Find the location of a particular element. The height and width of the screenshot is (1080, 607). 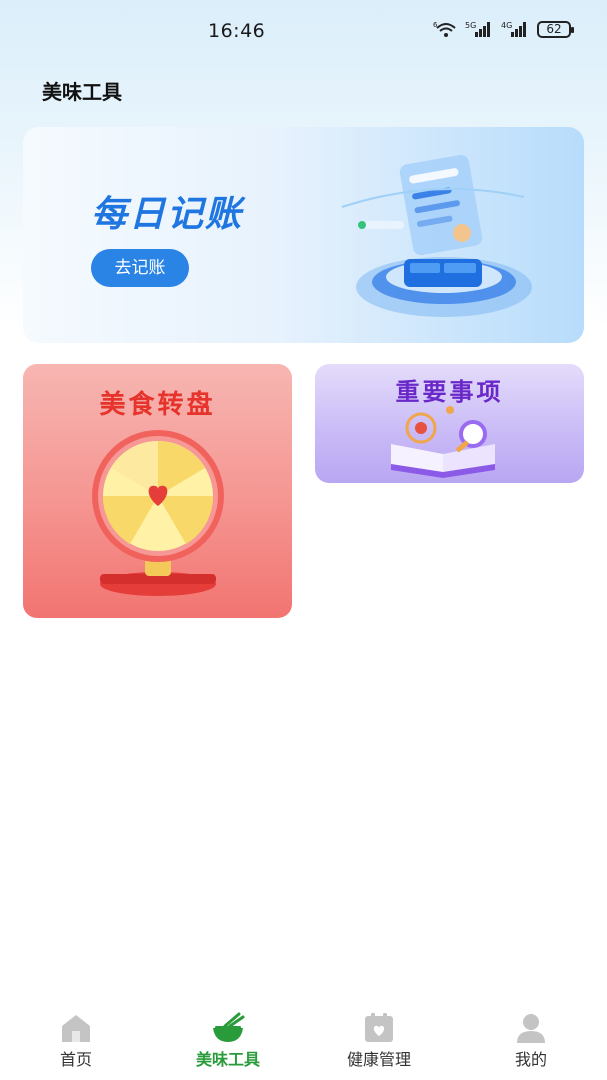

book-magnifier-icon is located at coordinates (443, 442).